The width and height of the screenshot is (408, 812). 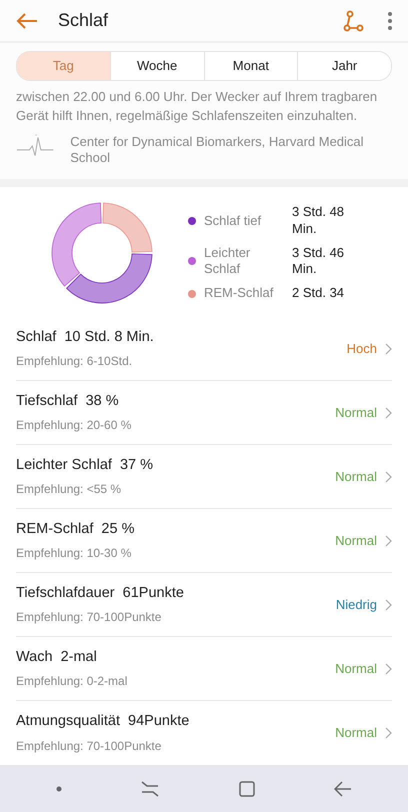 What do you see at coordinates (100, 593) in the screenshot?
I see `metric-title: Tiefschlafdauer 61Punkte` at bounding box center [100, 593].